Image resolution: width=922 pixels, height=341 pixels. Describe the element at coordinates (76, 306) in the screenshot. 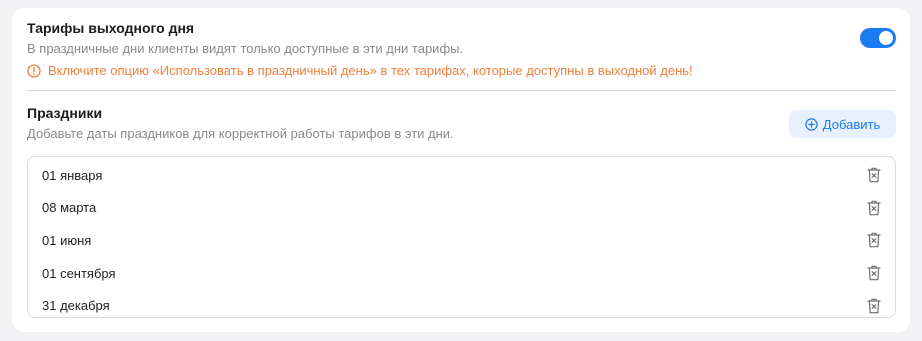

I see `holiday-date: 31 декабря` at that location.